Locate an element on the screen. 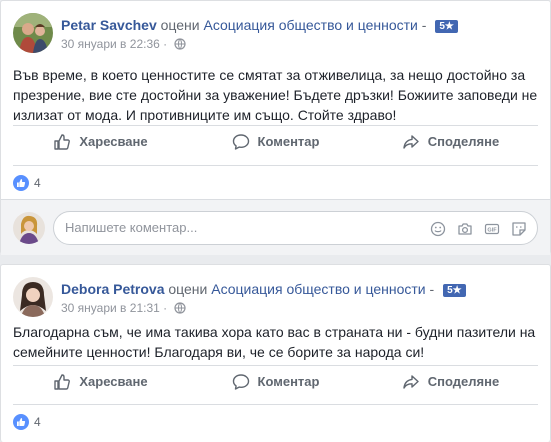 The width and height of the screenshot is (551, 442). sticker-icon is located at coordinates (519, 229).